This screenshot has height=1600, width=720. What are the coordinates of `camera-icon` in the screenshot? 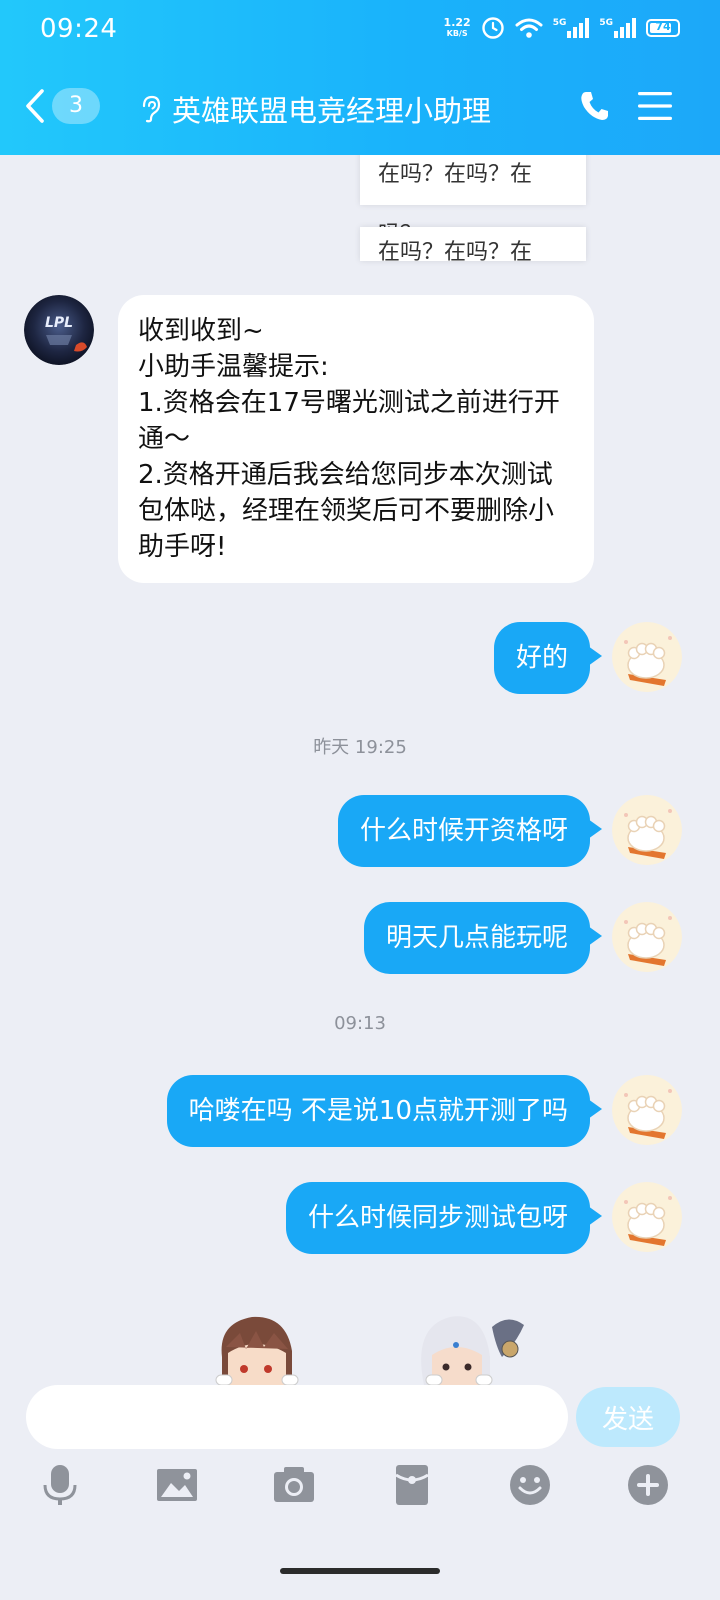 It's located at (294, 1485).